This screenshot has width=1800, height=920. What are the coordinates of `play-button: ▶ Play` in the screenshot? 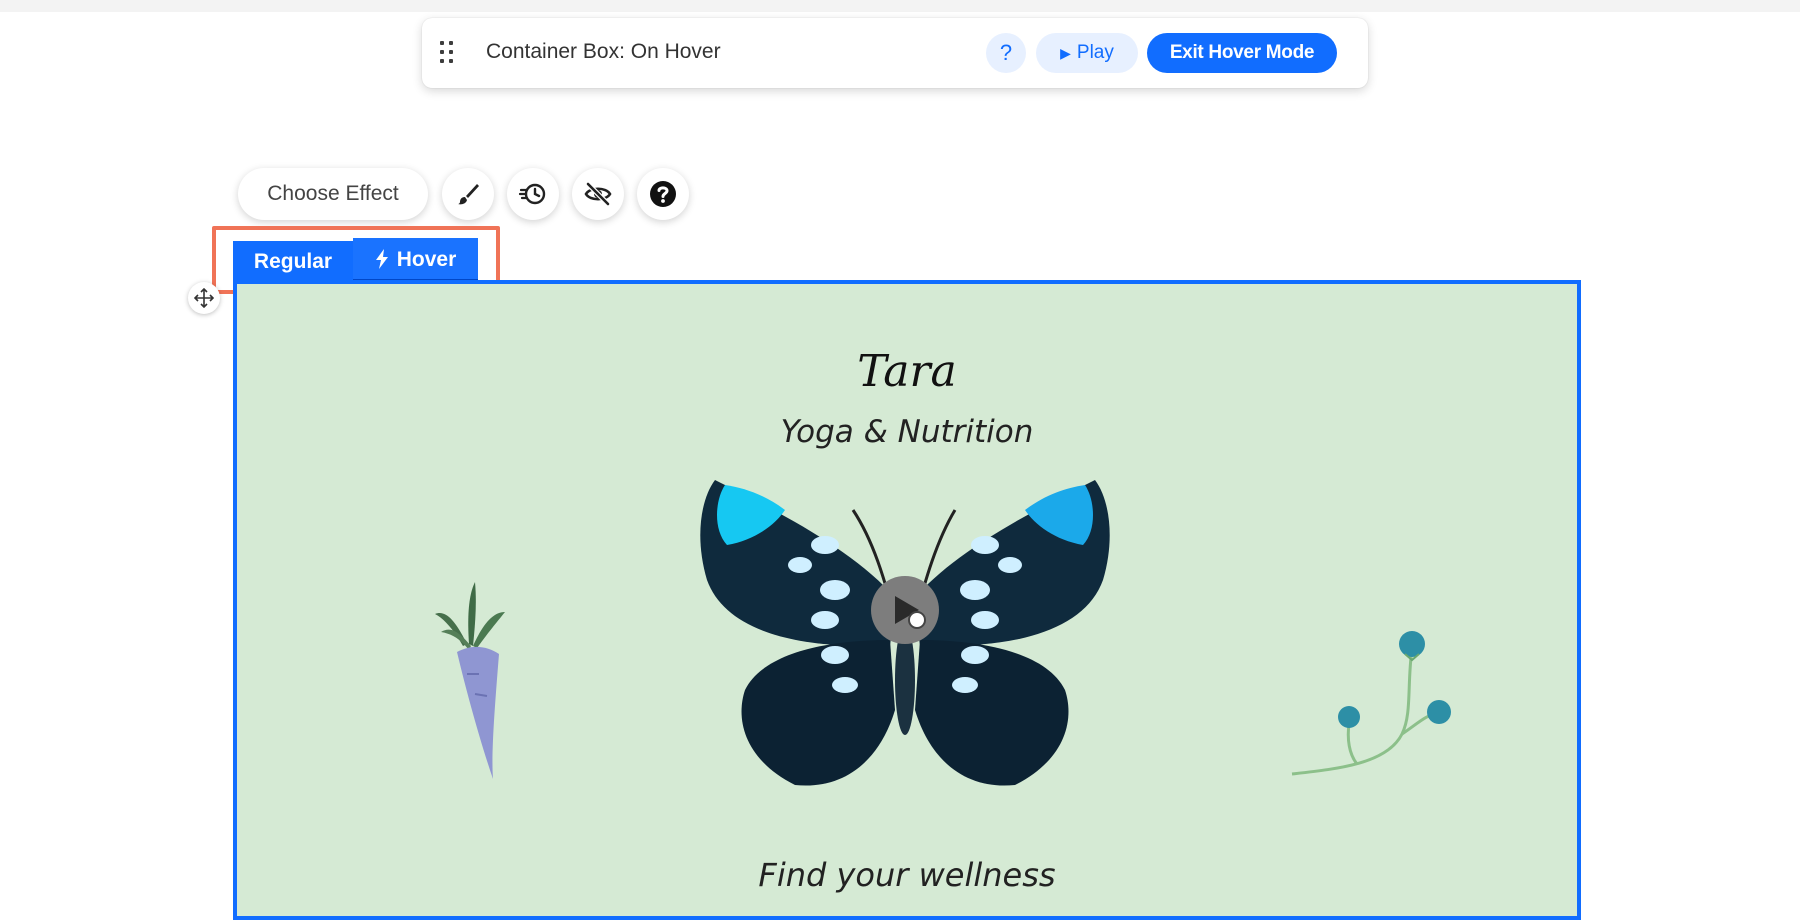 It's located at (1087, 53).